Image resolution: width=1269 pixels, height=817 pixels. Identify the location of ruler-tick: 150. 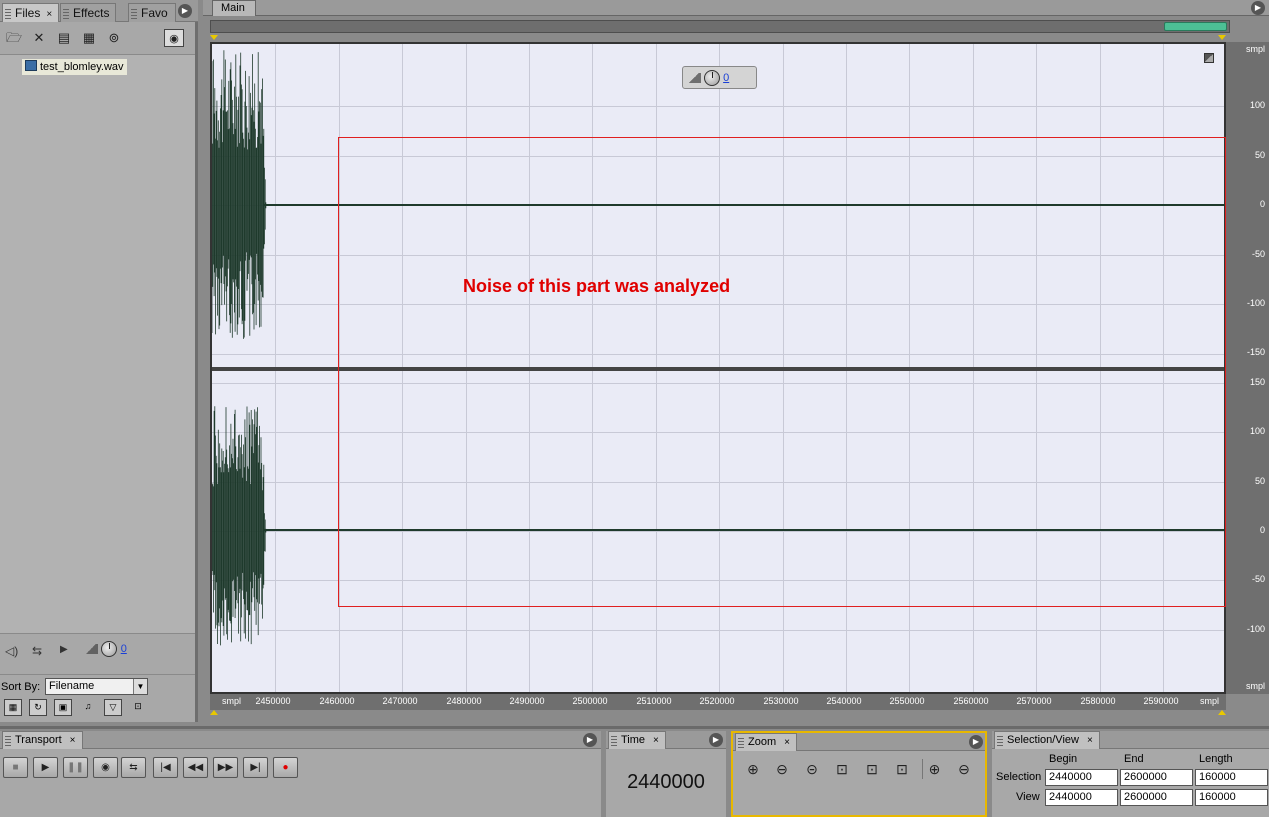
(1257, 382).